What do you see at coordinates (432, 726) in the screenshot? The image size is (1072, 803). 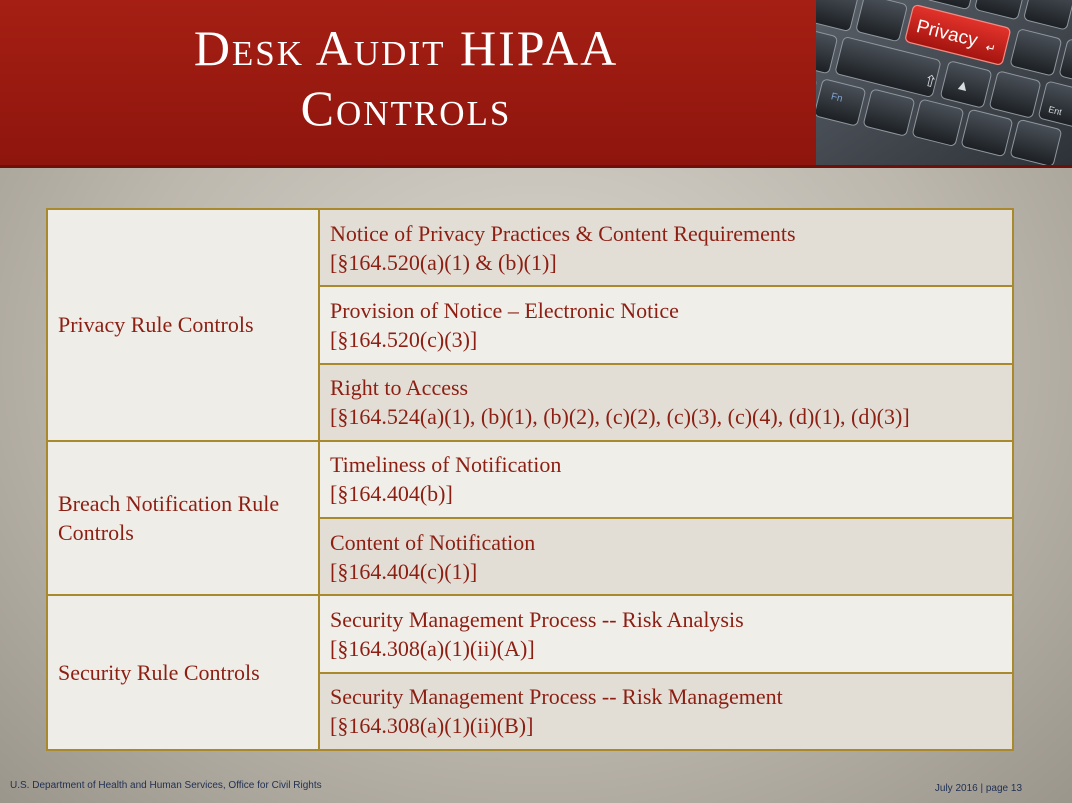 I see `requirement-citation: [§164.308(a)(1)(ii)(B)]` at bounding box center [432, 726].